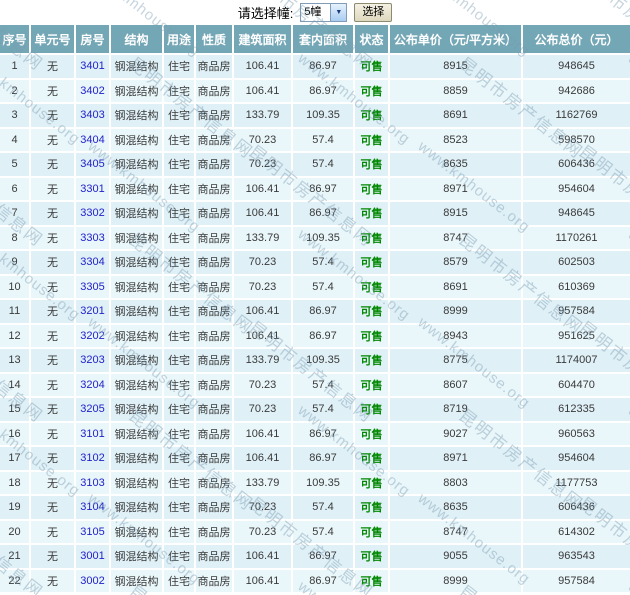 Image resolution: width=630 pixels, height=595 pixels. What do you see at coordinates (456, 581) in the screenshot?
I see `cell-unit-price: 8999` at bounding box center [456, 581].